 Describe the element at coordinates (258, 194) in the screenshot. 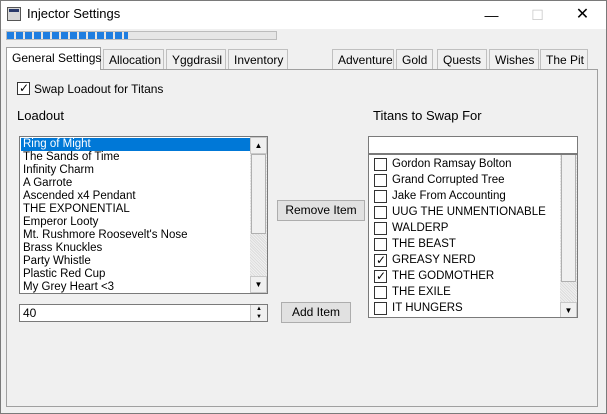

I see `loadout-scroll-thumb` at that location.